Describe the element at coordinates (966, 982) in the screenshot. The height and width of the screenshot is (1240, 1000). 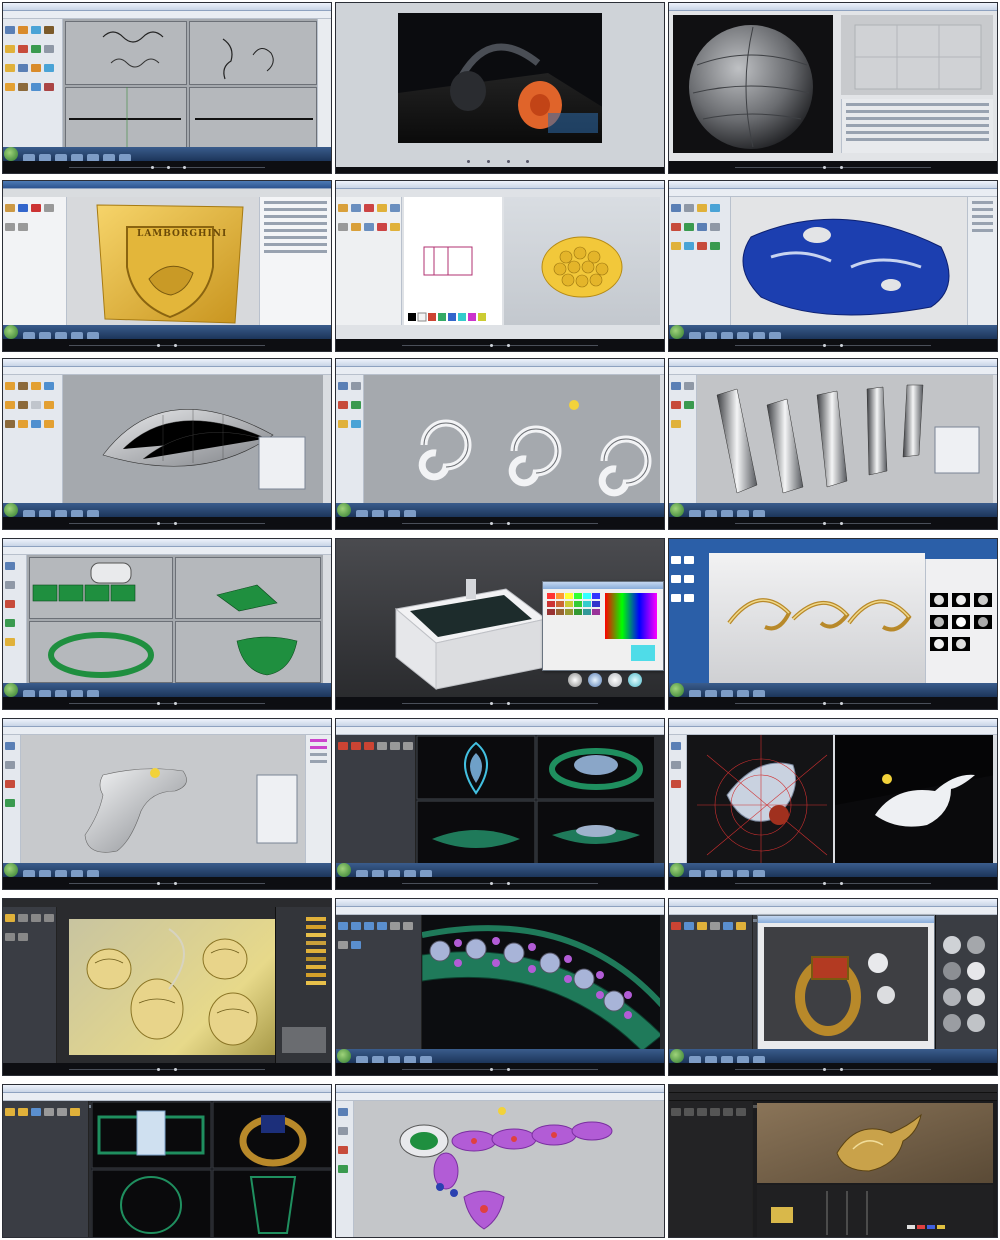
I see `material-browser` at that location.